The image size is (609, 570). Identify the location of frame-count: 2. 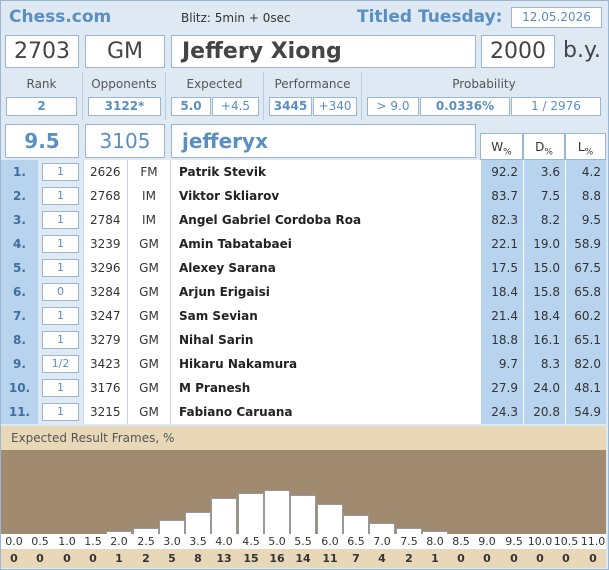
(146, 558).